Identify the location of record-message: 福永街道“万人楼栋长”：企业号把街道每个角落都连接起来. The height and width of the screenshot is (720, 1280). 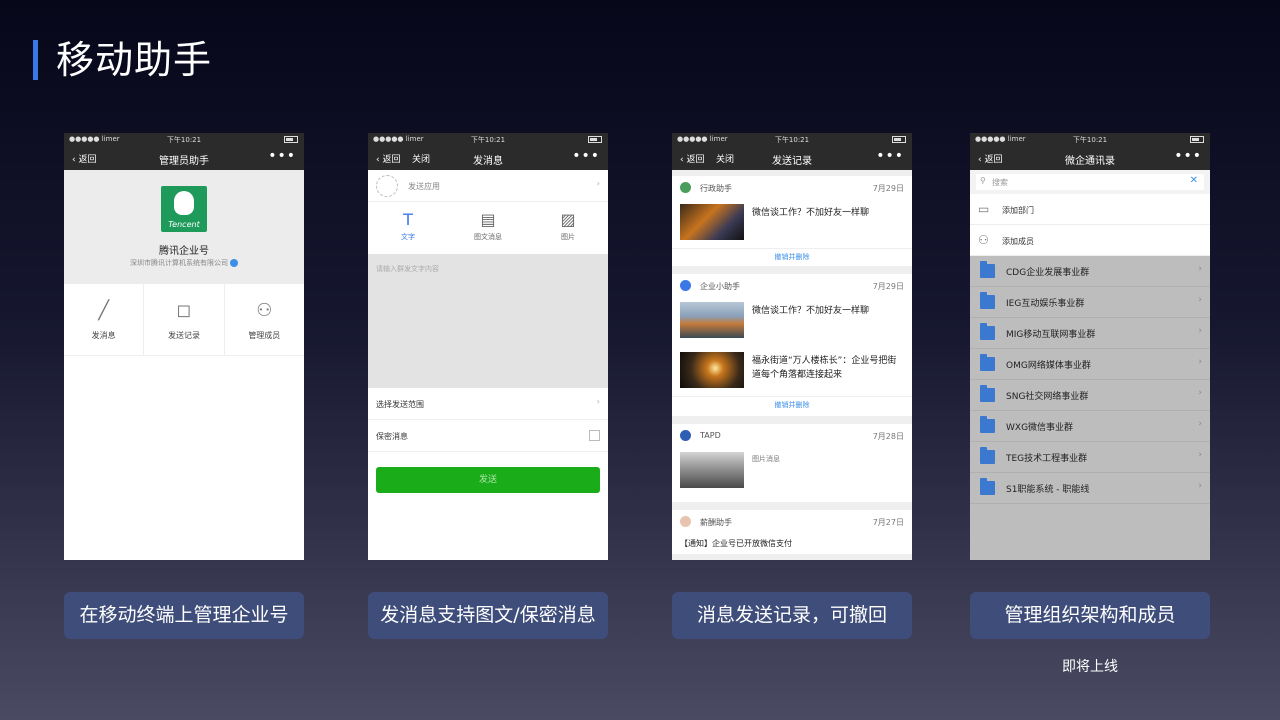
(792, 371).